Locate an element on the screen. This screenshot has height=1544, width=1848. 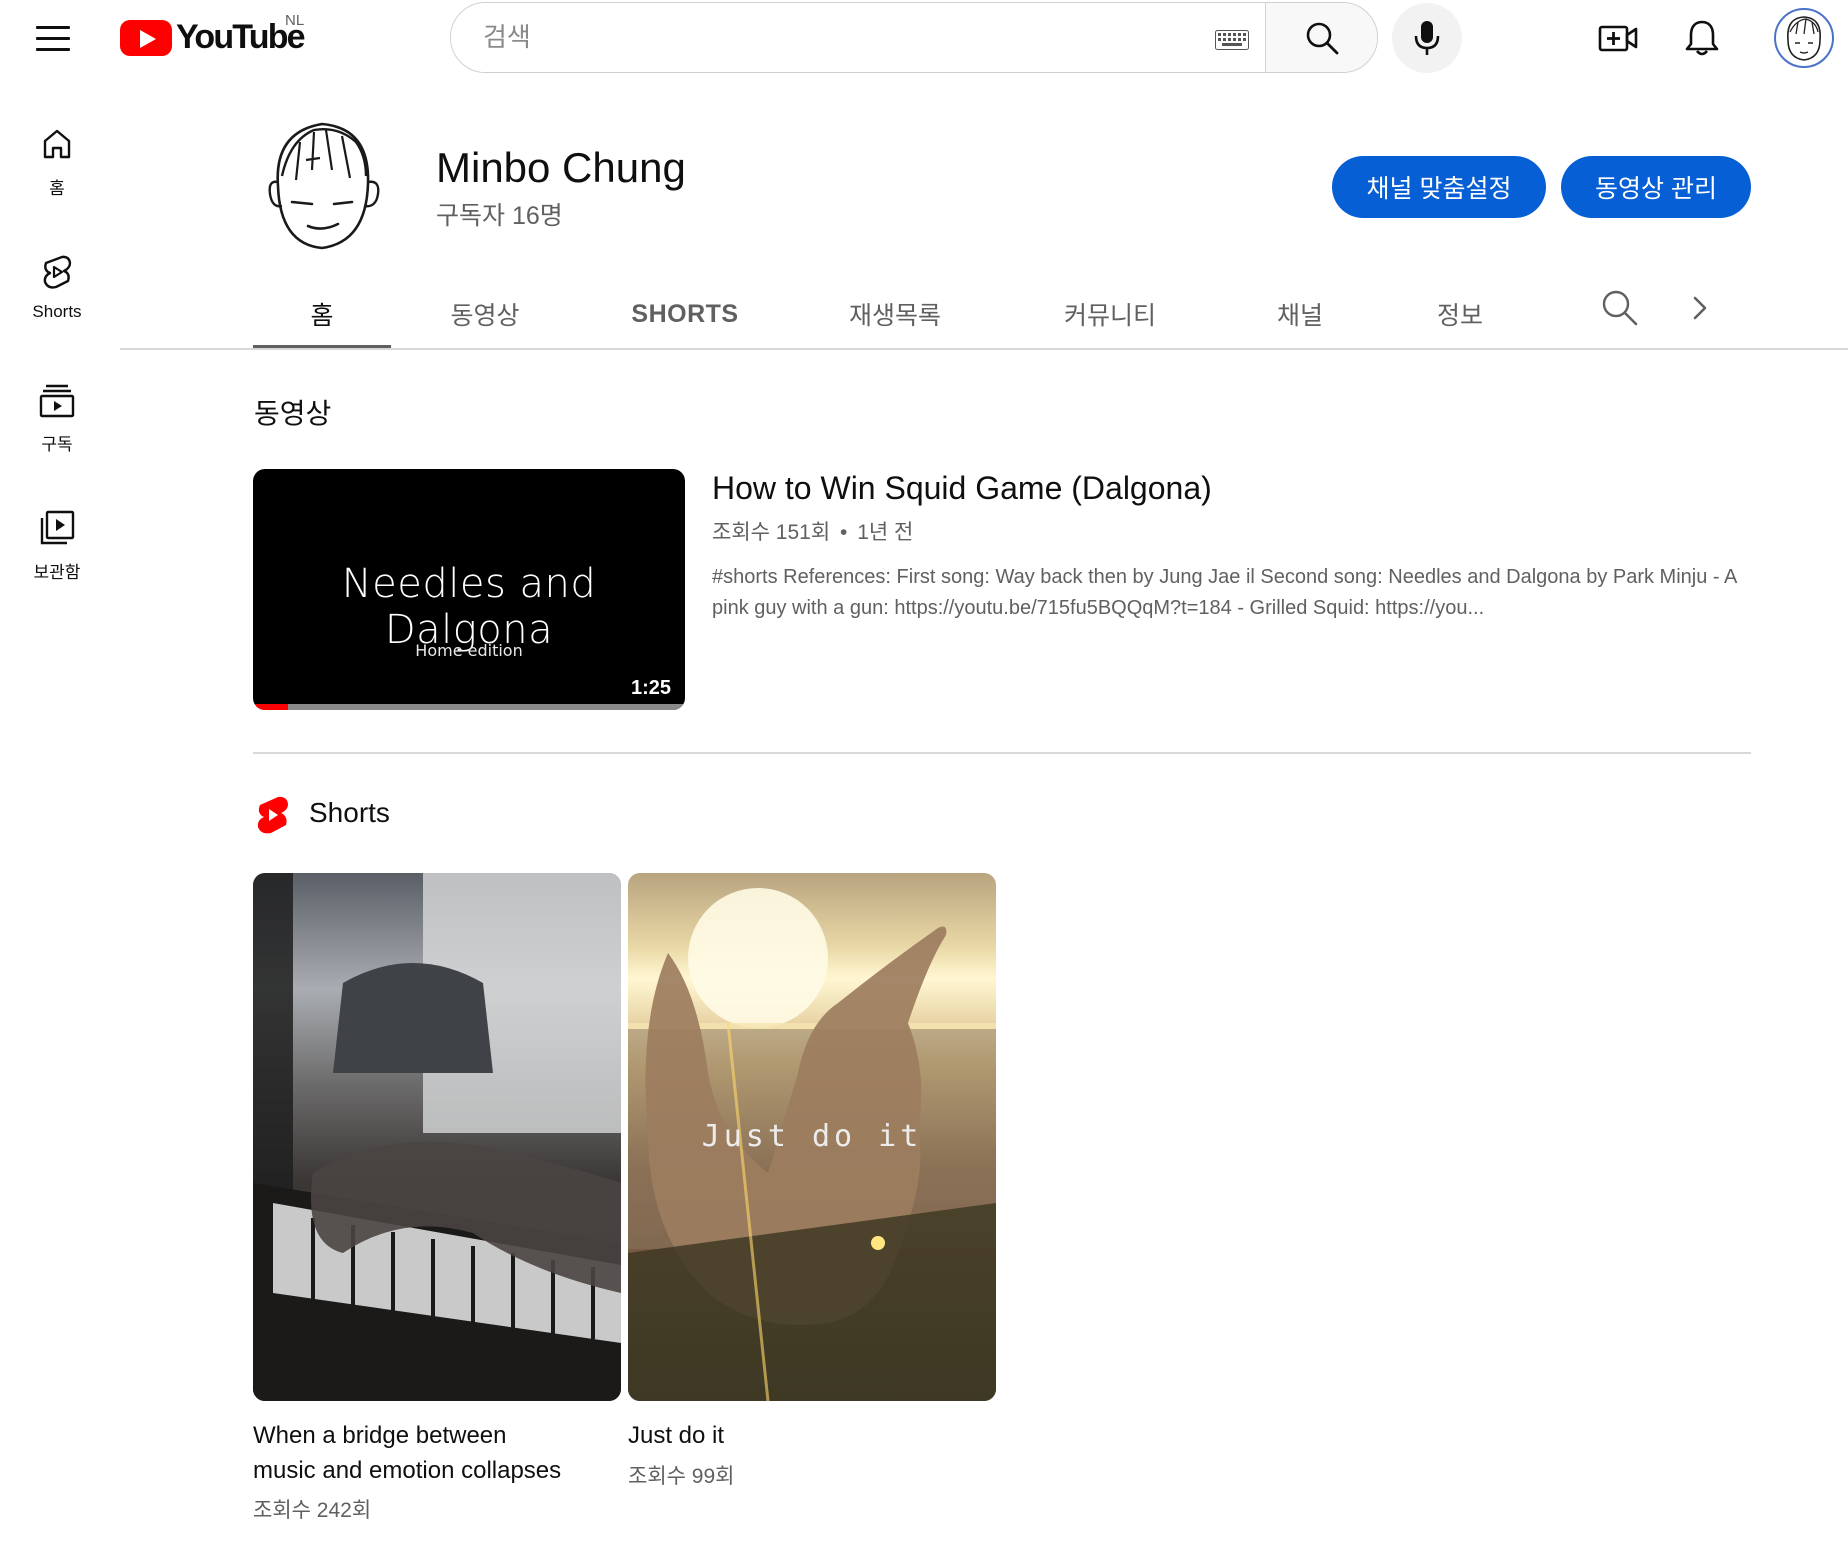
tab-videos: 동영상 is located at coordinates (485, 314).